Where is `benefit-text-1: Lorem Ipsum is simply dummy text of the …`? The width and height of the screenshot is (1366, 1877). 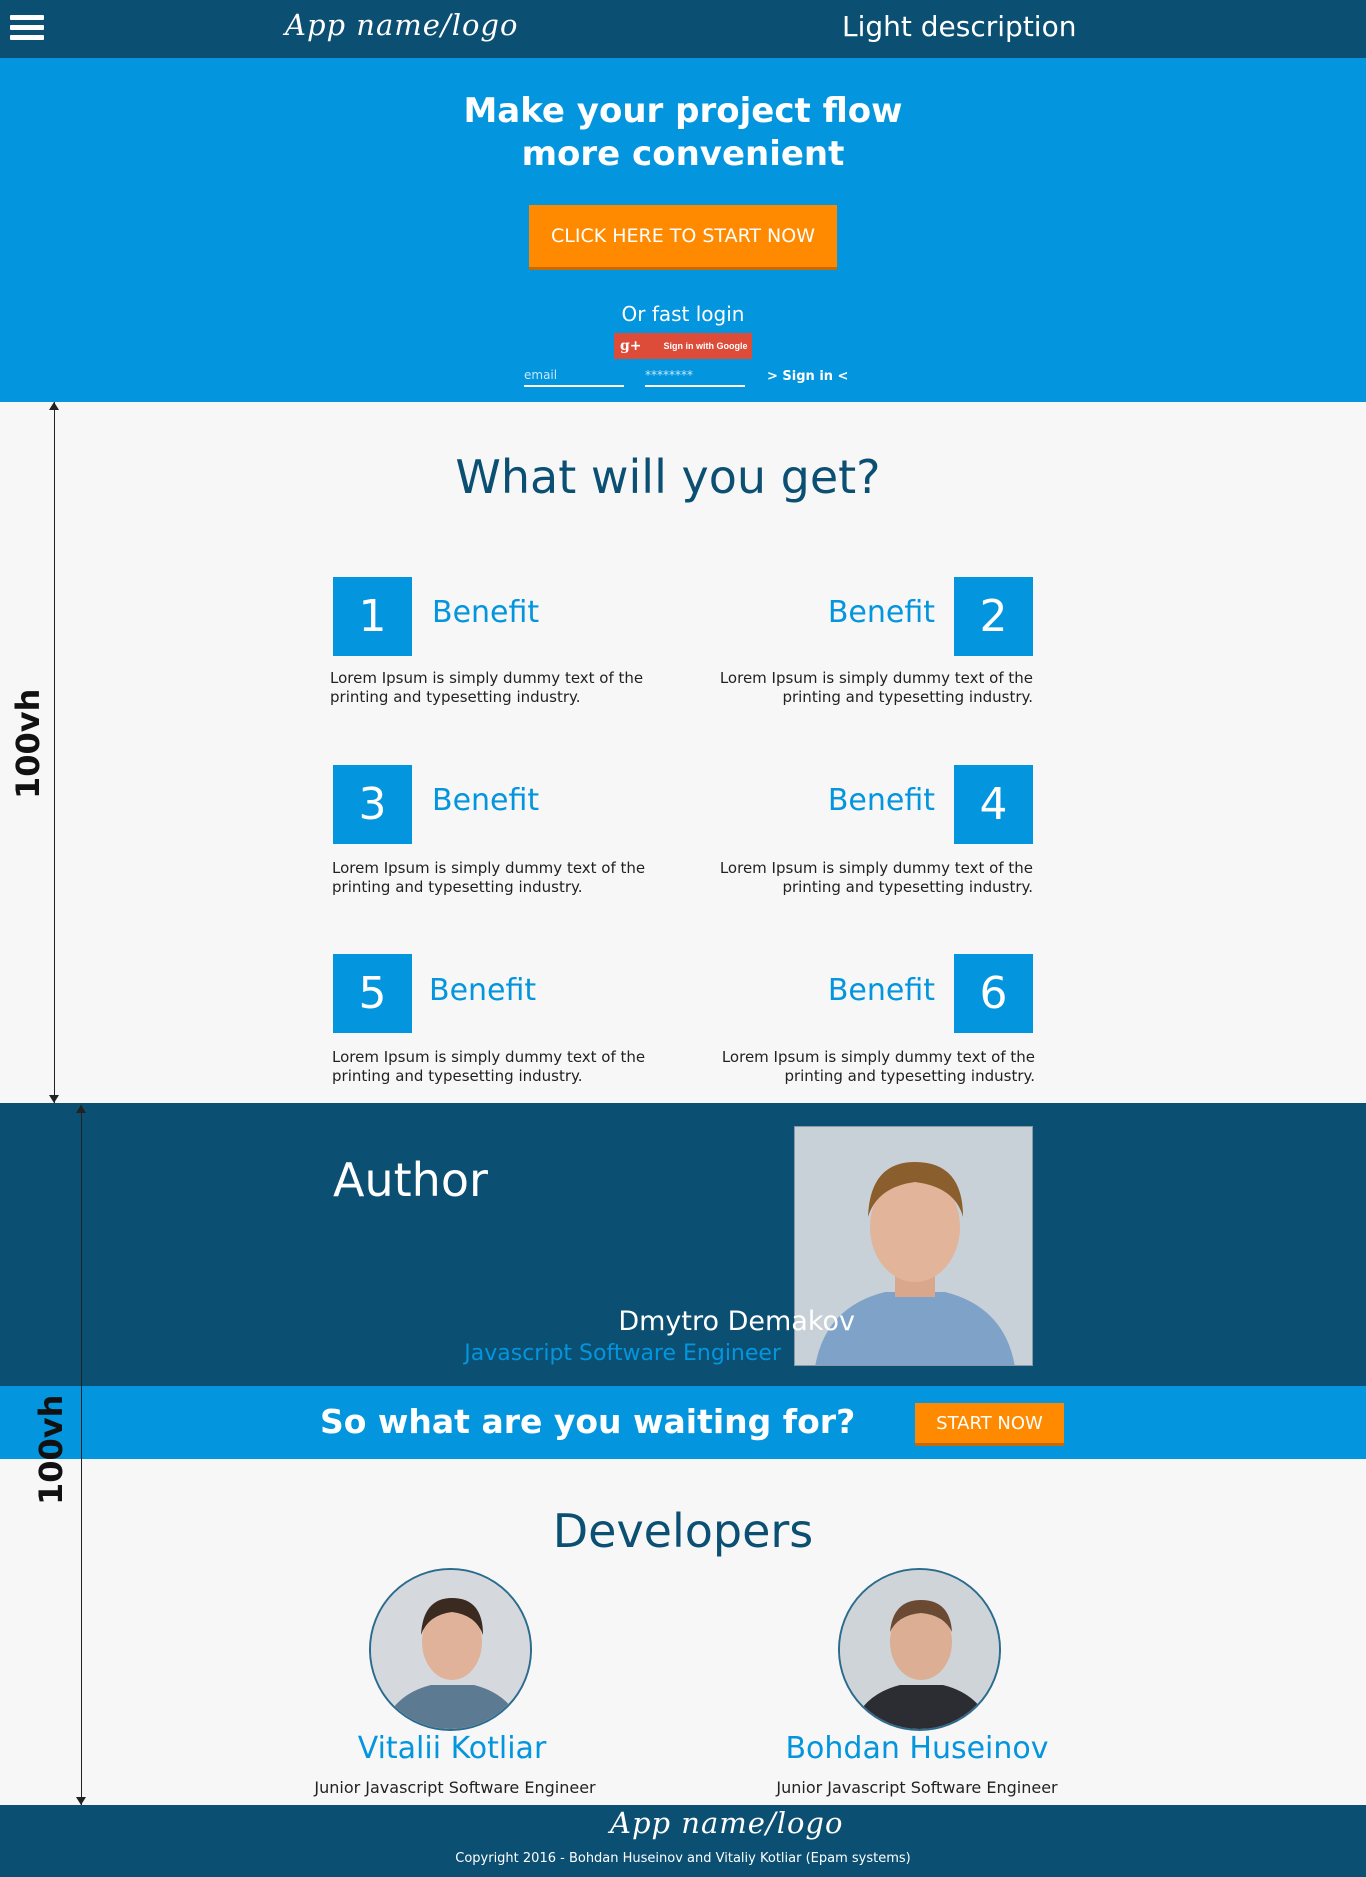
benefit-text-1: Lorem Ipsum is simply dummy text of the … is located at coordinates (487, 687).